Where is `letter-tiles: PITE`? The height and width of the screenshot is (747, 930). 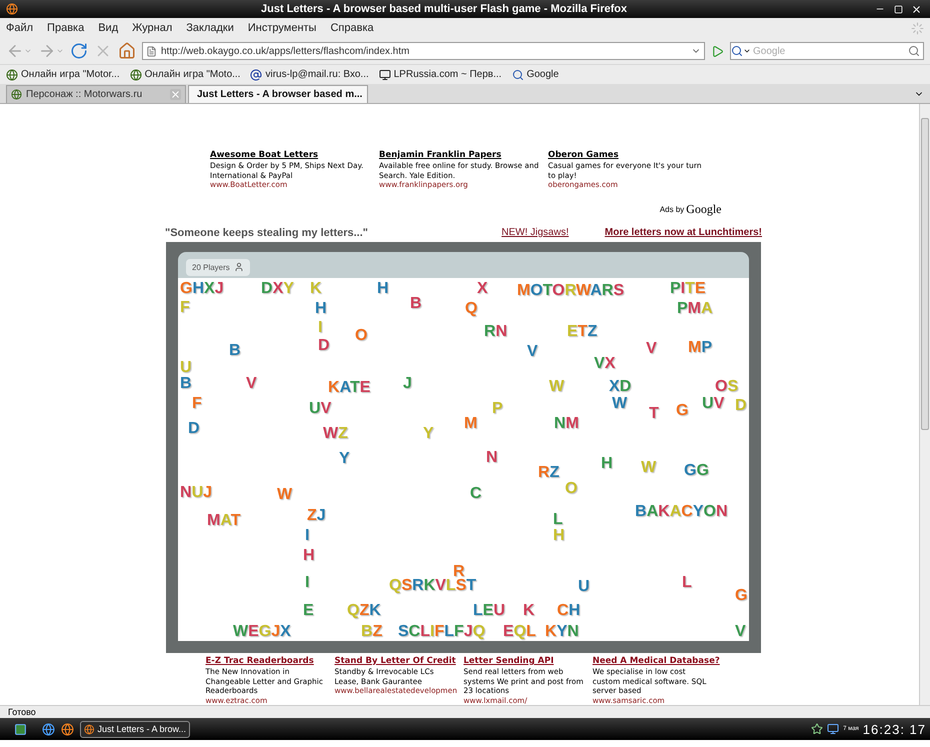 letter-tiles: PITE is located at coordinates (688, 288).